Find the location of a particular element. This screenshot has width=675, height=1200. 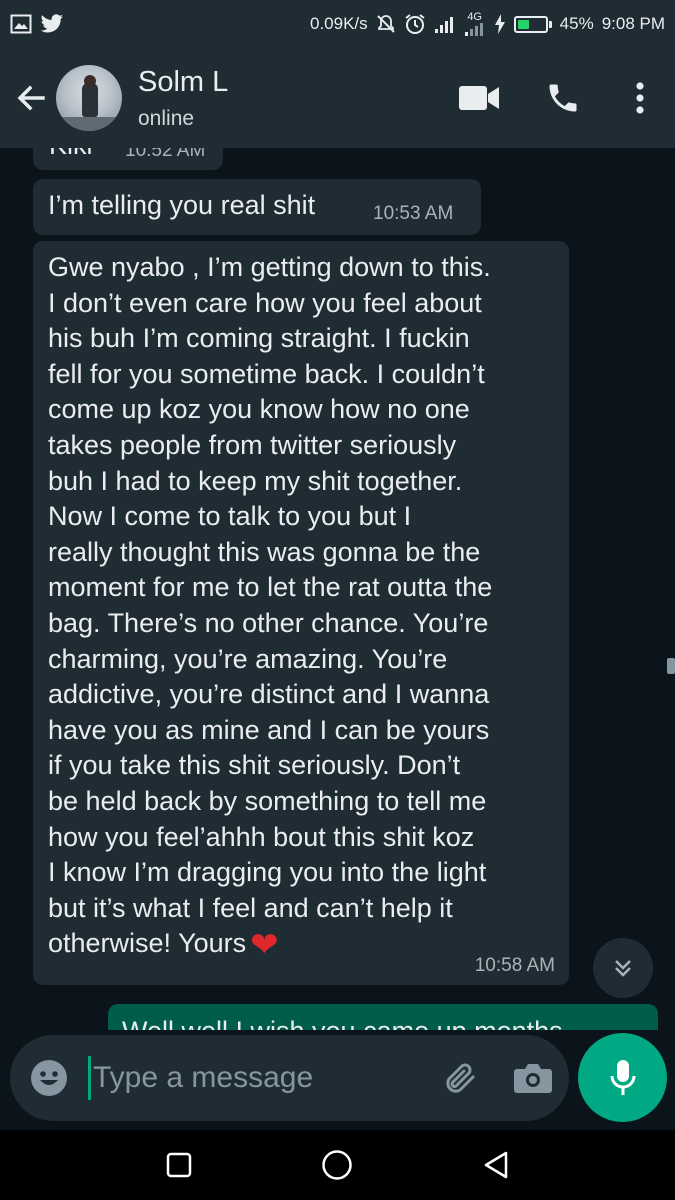

back-button is located at coordinates (31, 98).